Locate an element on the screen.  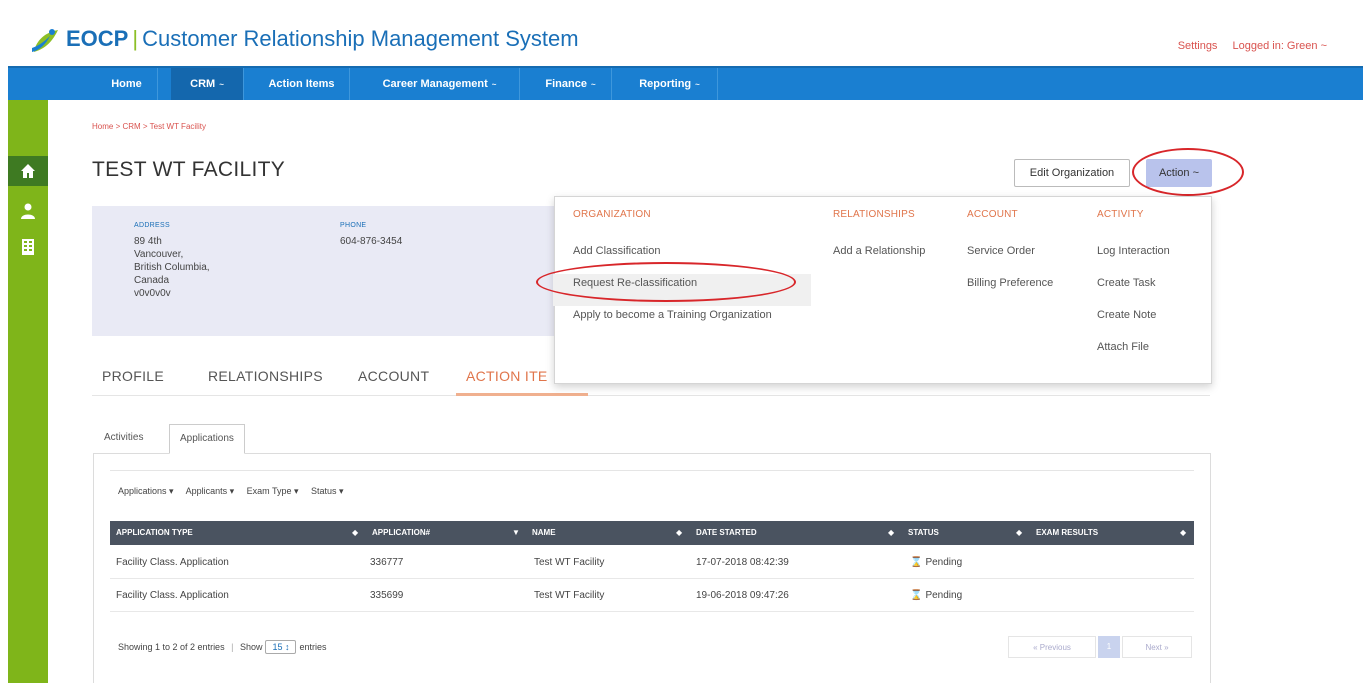
nav-reporting-label: Reporting is located at coordinates (665, 84).